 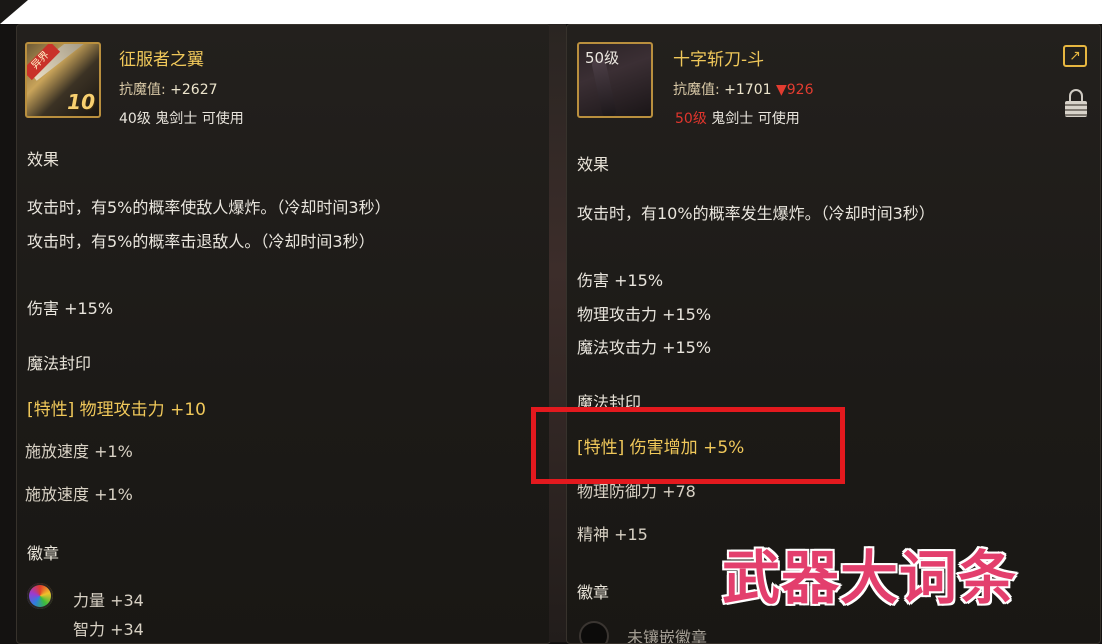 I want to click on stat-line: 魔法攻击力 +15%, so click(x=644, y=347).